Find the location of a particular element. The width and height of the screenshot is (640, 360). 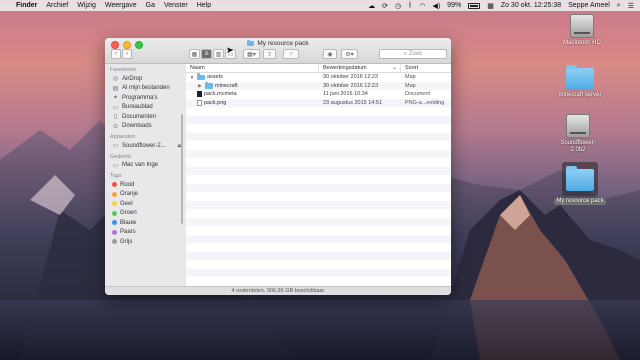

notification-center-icon: ☰ is located at coordinates (631, 6).